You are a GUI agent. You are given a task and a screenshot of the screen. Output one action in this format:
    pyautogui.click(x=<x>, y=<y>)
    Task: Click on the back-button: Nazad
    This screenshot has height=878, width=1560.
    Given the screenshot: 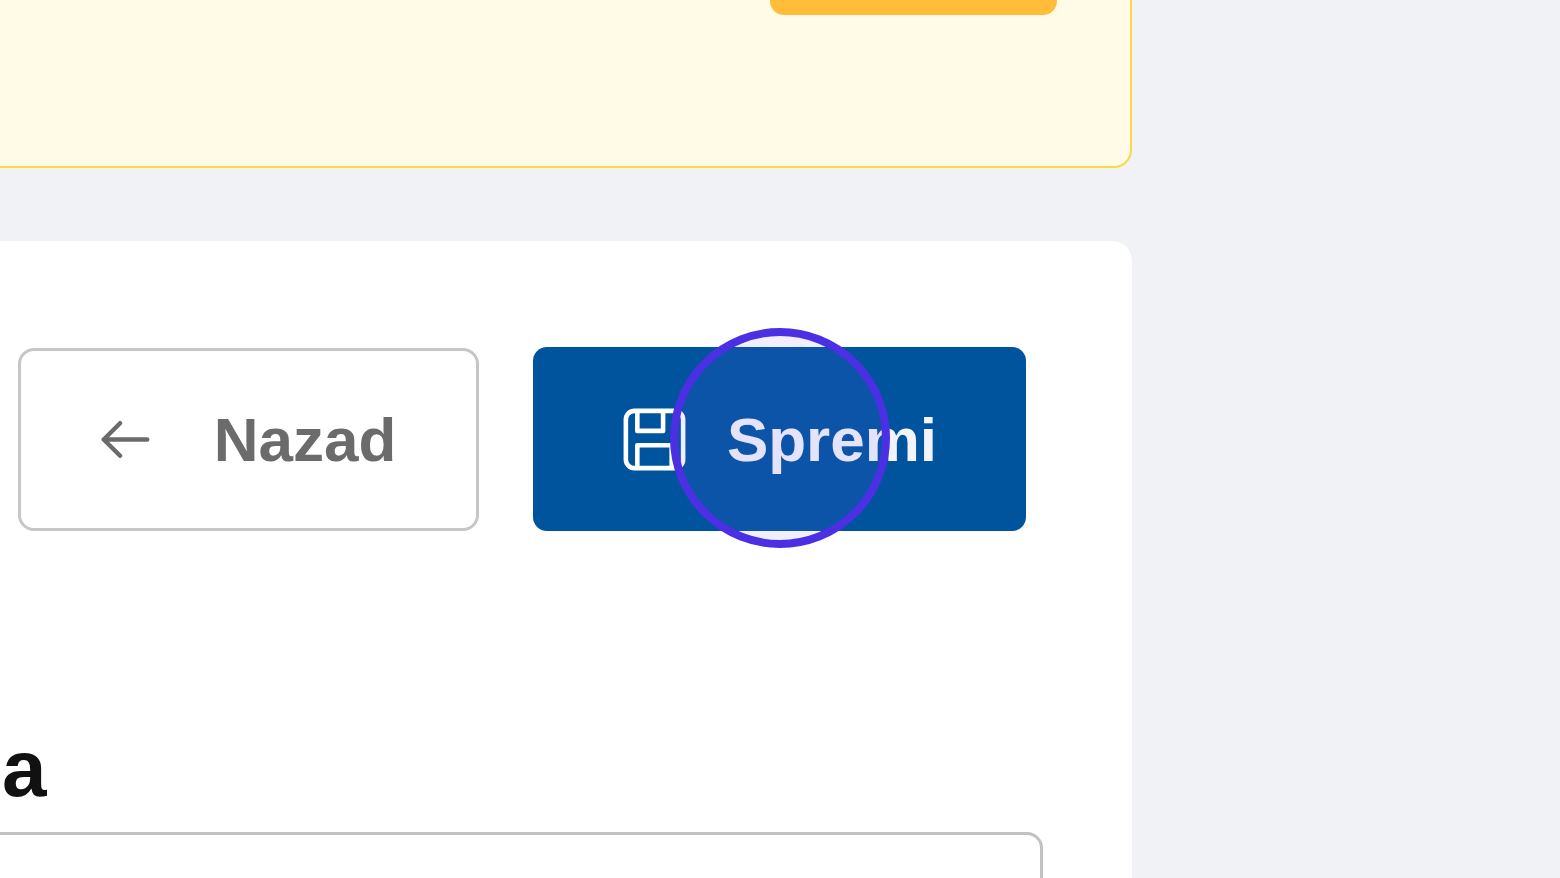 What is the action you would take?
    pyautogui.click(x=248, y=439)
    